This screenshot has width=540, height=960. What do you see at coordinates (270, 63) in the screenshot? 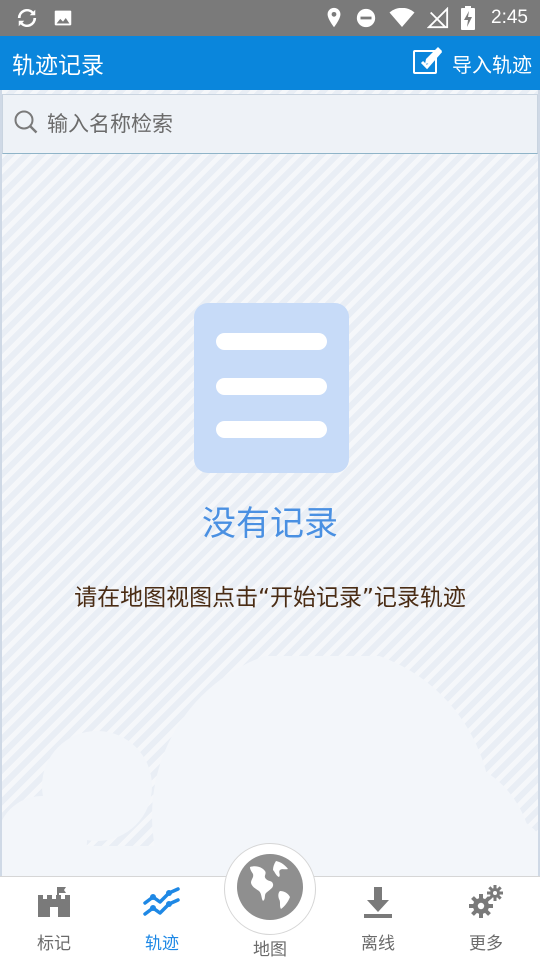
I see `app-bar: 轨迹记录 导入轨迹` at bounding box center [270, 63].